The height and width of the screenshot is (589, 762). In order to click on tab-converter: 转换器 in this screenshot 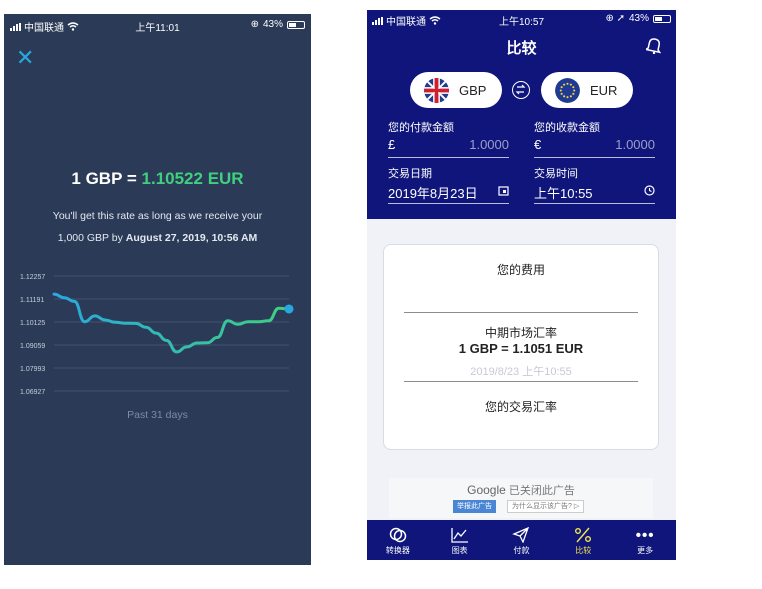, I will do `click(398, 540)`.